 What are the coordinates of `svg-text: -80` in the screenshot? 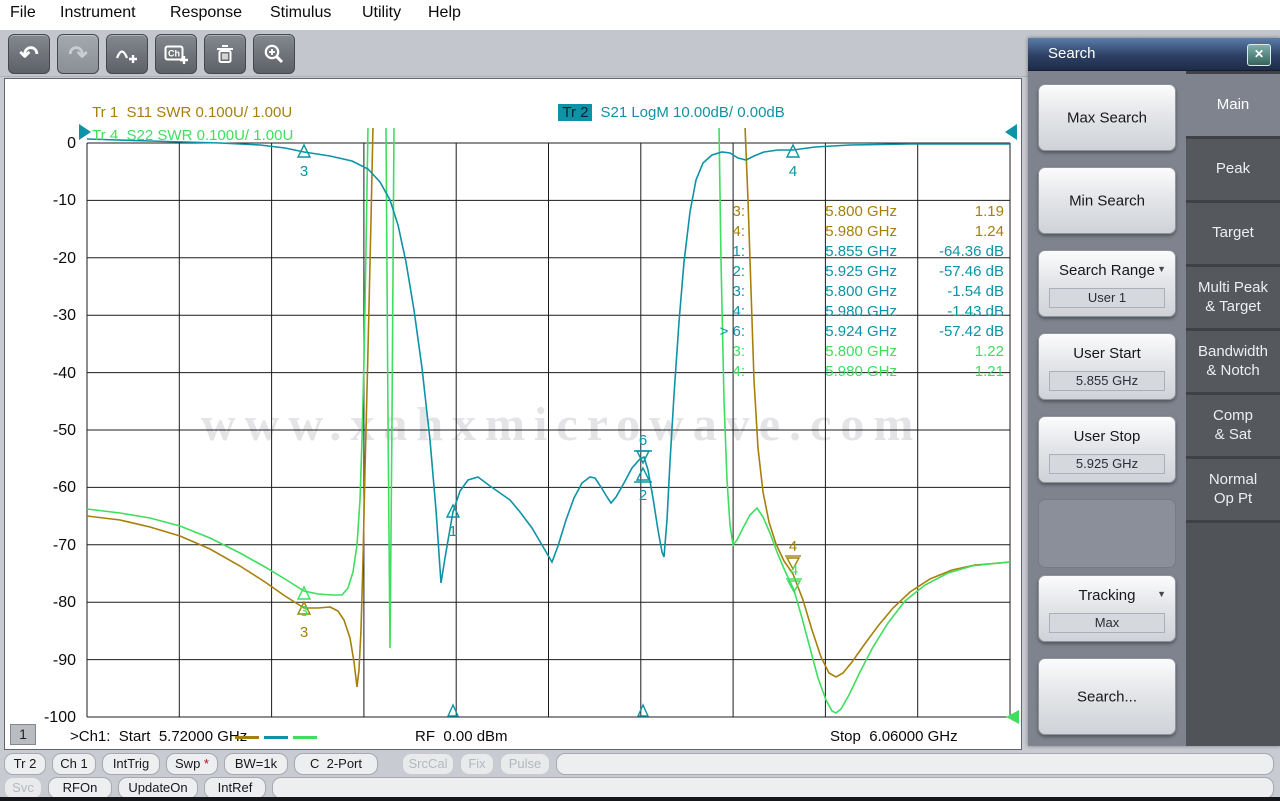 It's located at (64, 602).